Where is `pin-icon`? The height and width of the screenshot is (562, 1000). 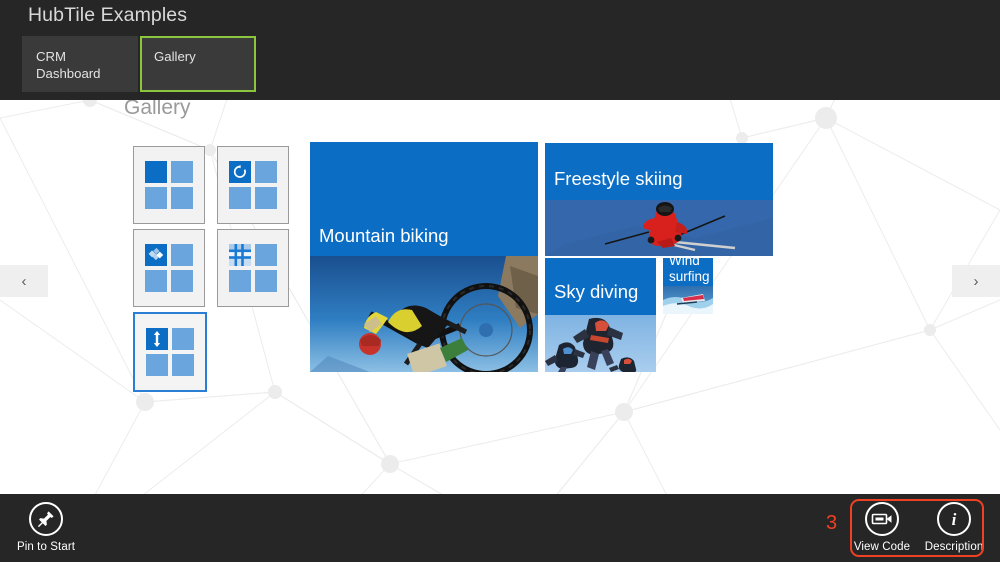 pin-icon is located at coordinates (45, 519).